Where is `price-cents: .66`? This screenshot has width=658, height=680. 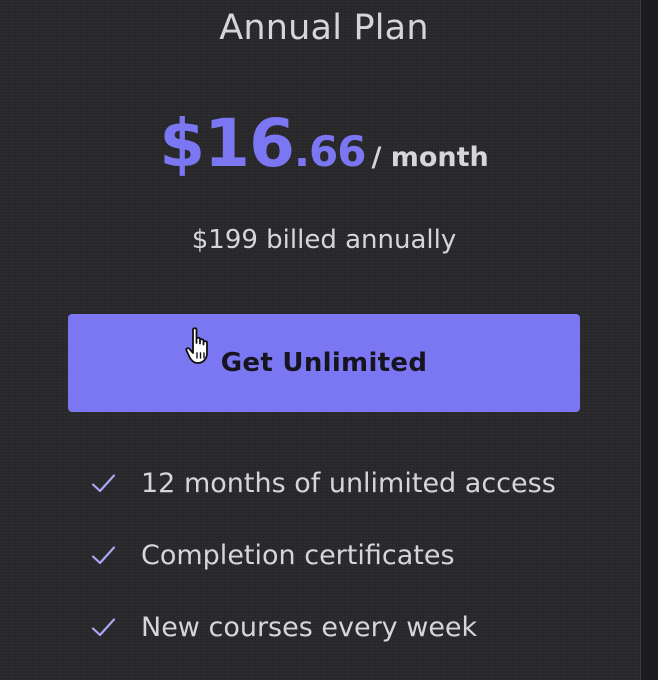 price-cents: .66 is located at coordinates (330, 151).